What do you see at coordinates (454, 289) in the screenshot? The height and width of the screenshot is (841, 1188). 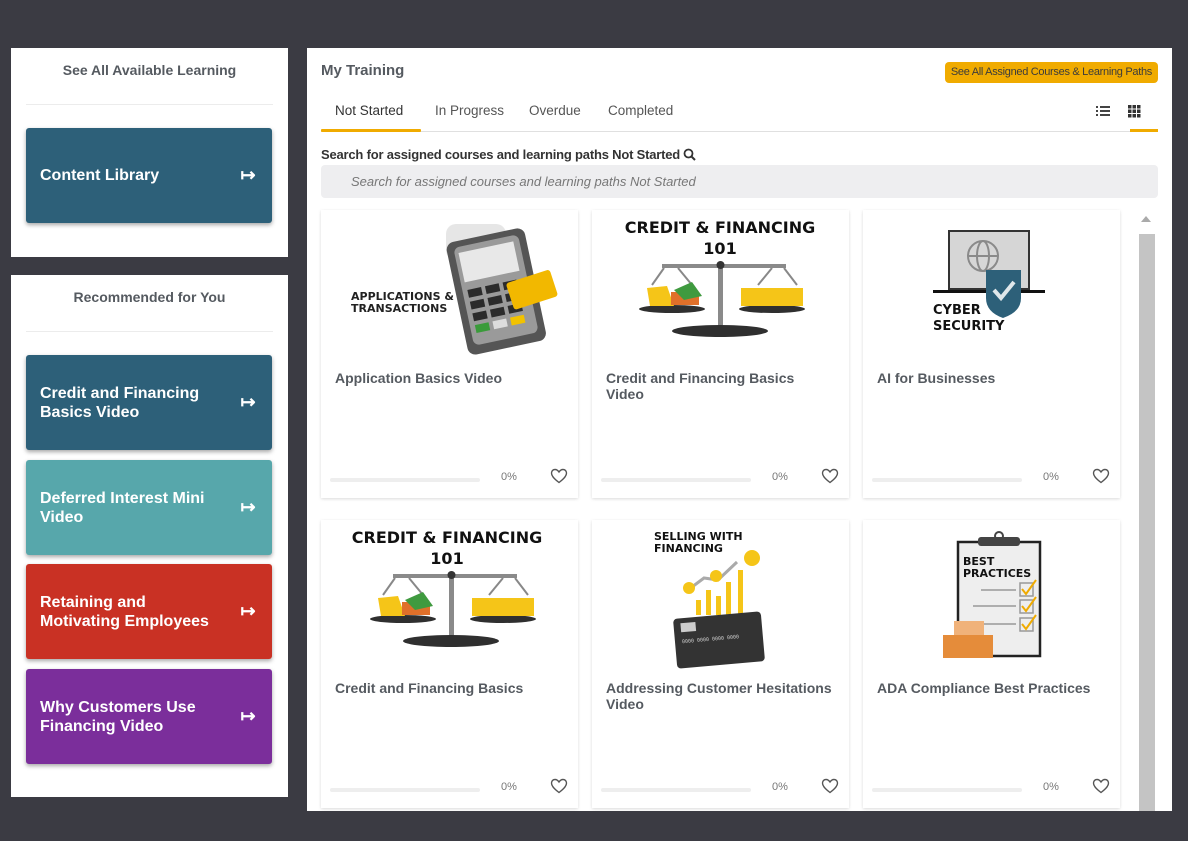 I see `payment-terminal-illustration: APPLICATIONS & TRANSACTIONS` at bounding box center [454, 289].